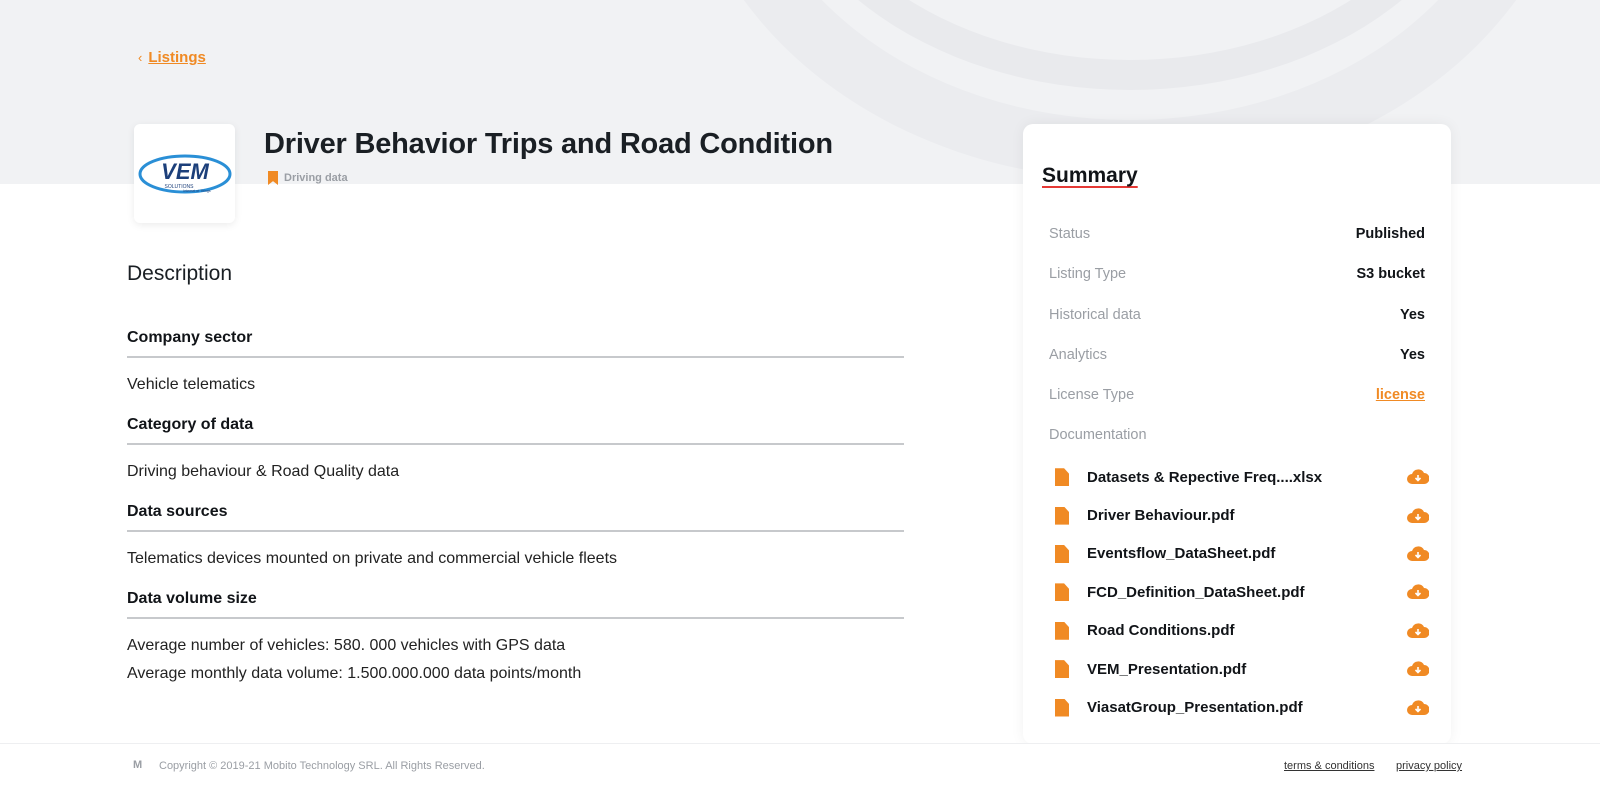 This screenshot has width=1600, height=790. What do you see at coordinates (316, 178) in the screenshot?
I see `category-label: Driving data` at bounding box center [316, 178].